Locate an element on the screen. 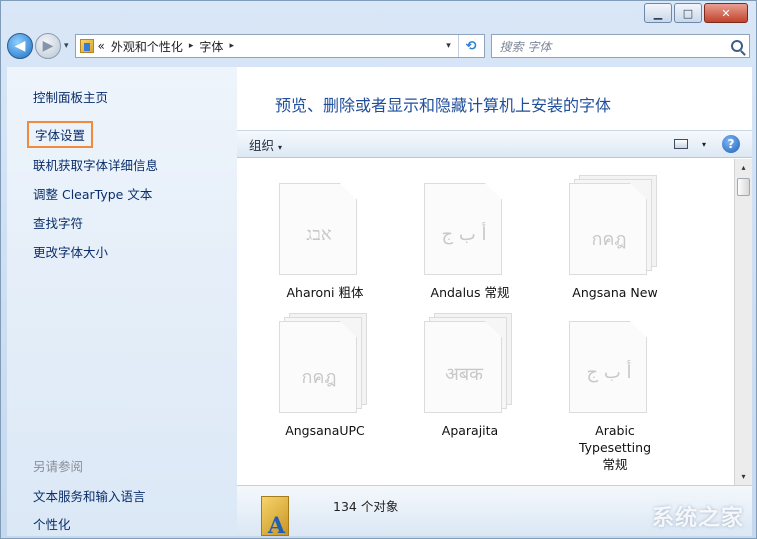 The width and height of the screenshot is (757, 539). sidebar-item-get-font-info-online: 联机获取字体详细信息 is located at coordinates (95, 164).